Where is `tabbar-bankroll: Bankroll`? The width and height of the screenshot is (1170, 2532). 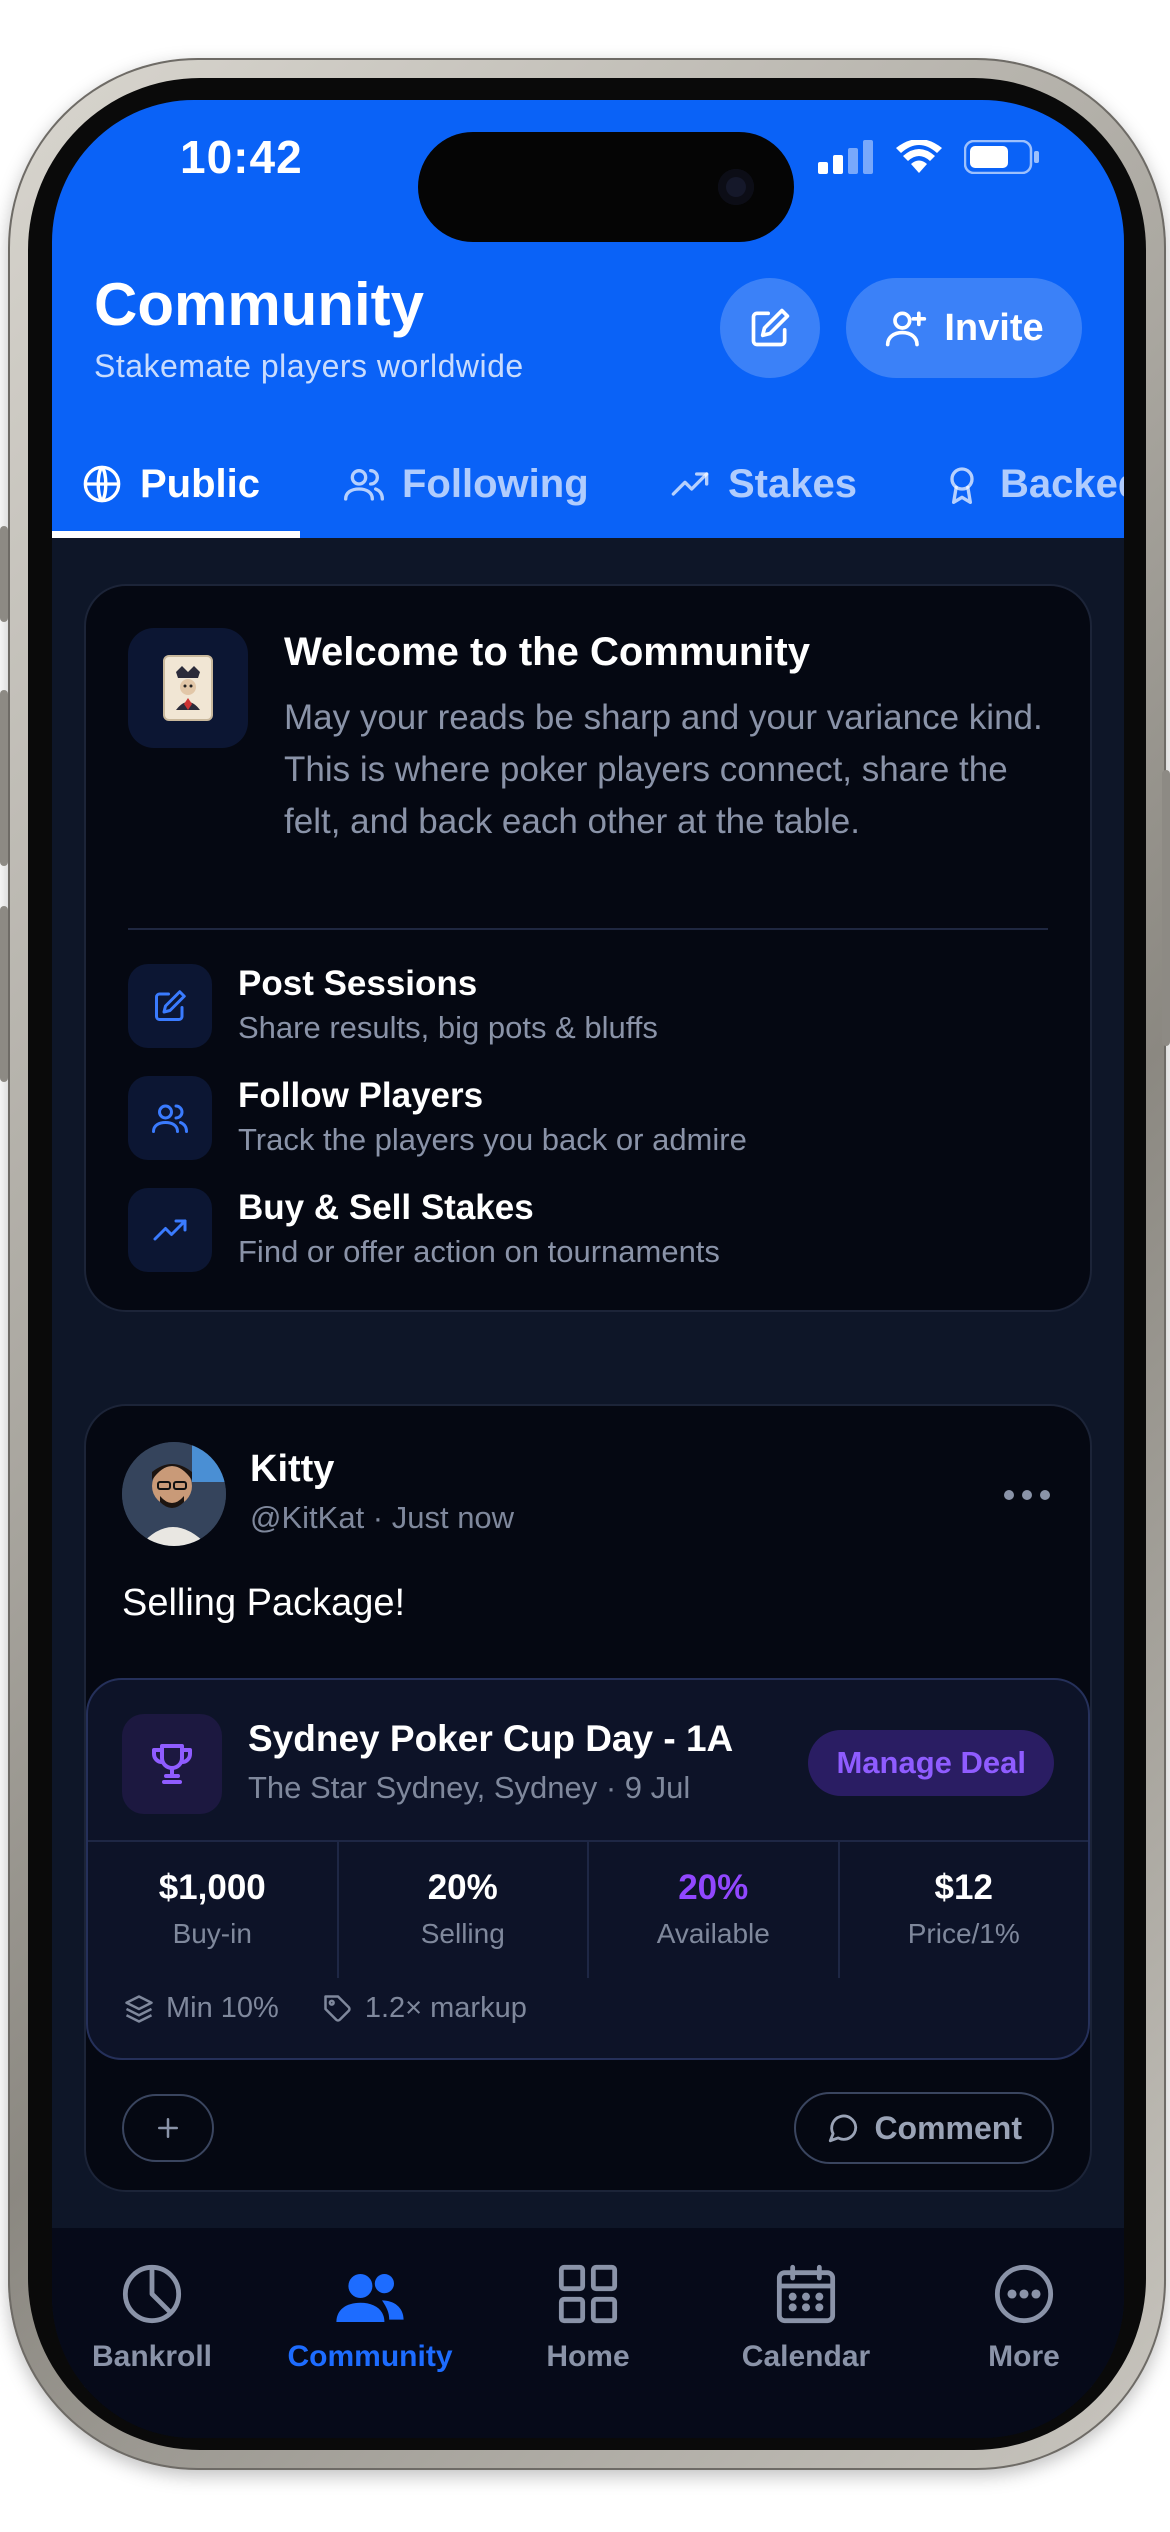 tabbar-bankroll: Bankroll is located at coordinates (152, 2301).